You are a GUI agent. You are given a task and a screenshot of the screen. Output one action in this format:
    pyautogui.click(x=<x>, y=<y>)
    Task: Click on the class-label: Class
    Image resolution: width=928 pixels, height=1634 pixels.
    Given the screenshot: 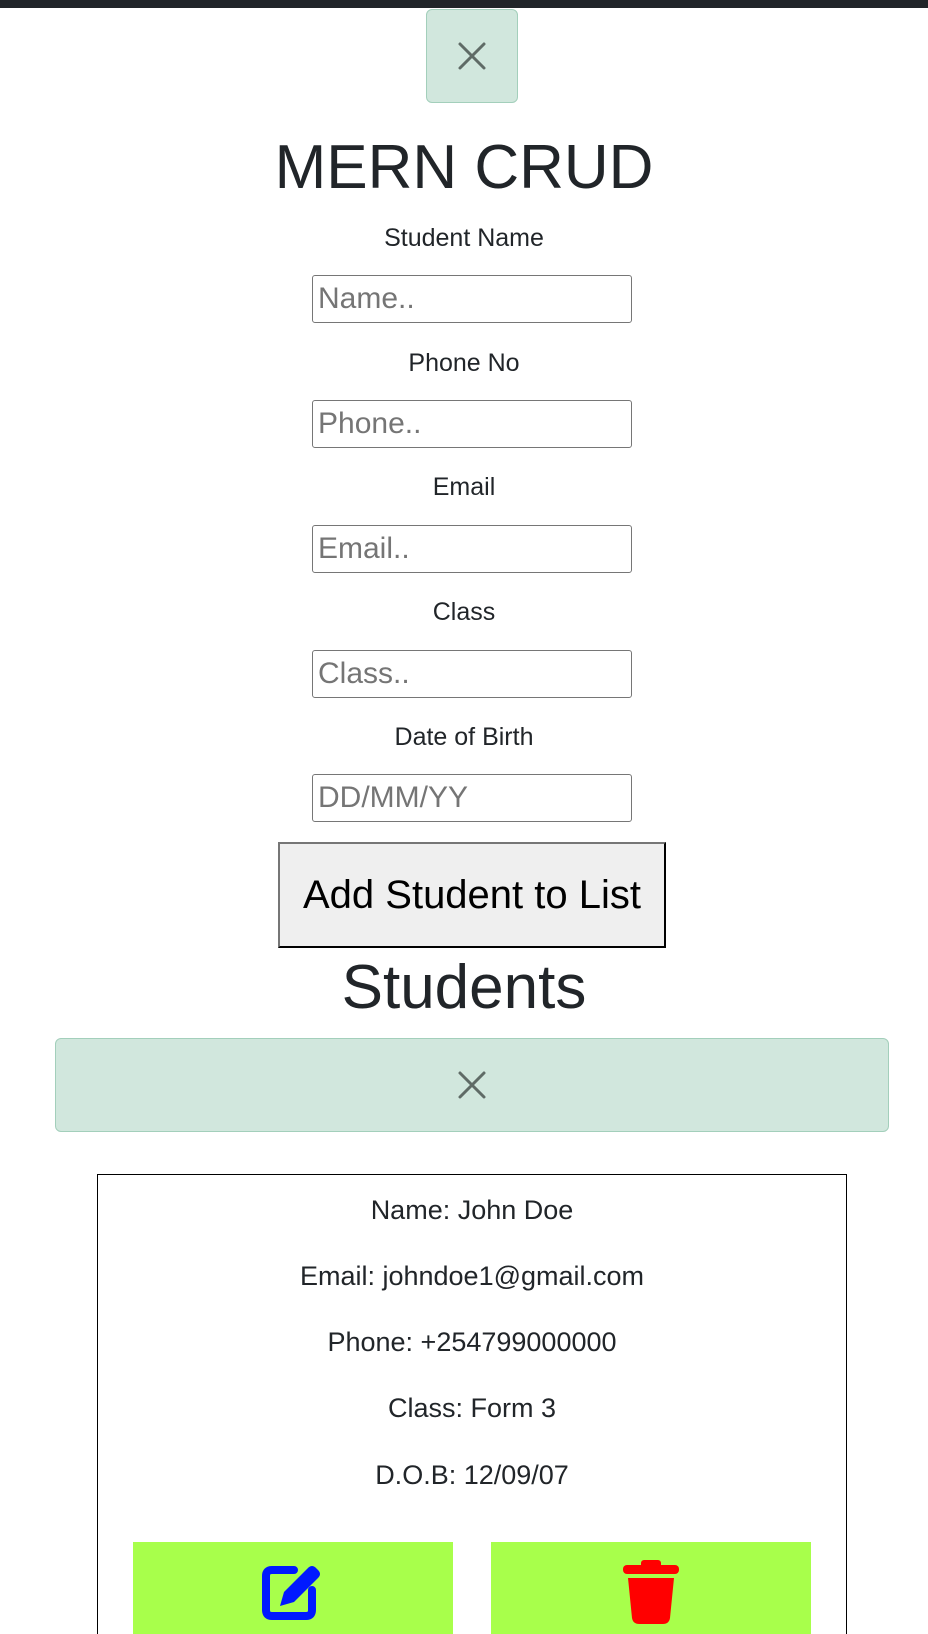 What is the action you would take?
    pyautogui.click(x=464, y=612)
    